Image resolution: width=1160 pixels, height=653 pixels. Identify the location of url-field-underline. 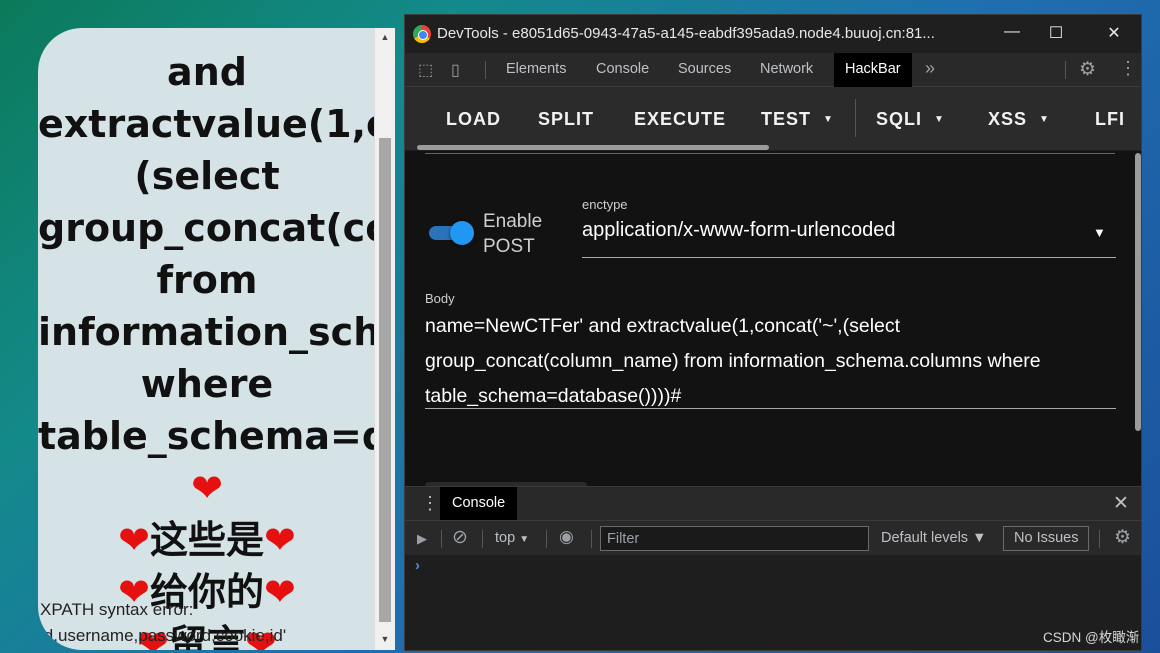
(770, 153).